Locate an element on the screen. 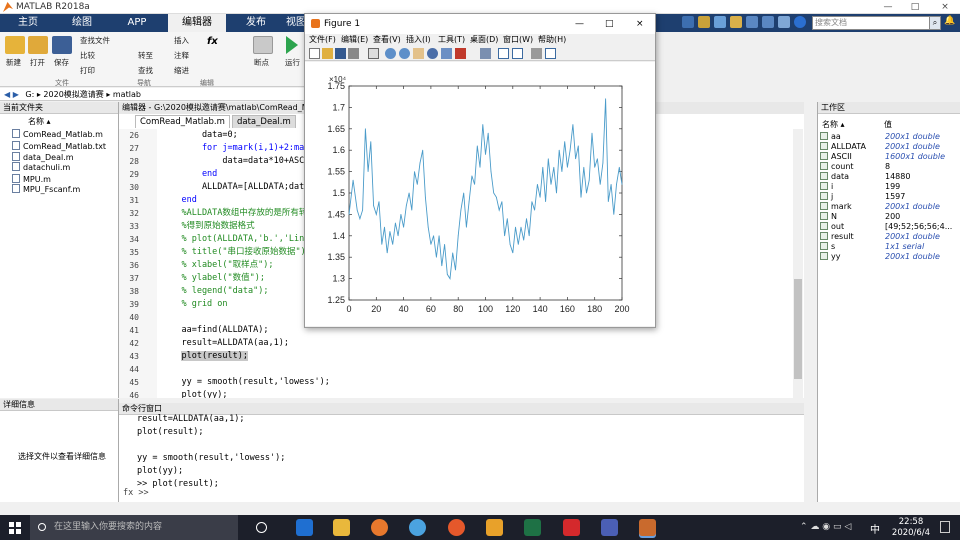  search-icon: ⌕ is located at coordinates (935, 23).